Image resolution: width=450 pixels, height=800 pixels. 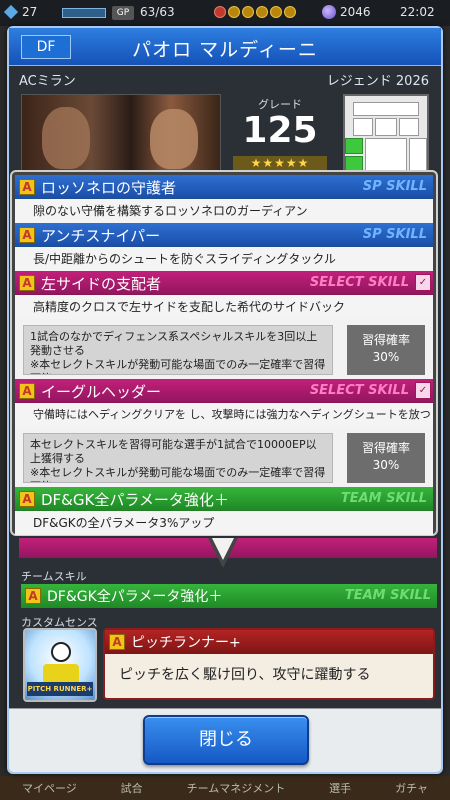 What do you see at coordinates (280, 164) in the screenshot?
I see `rarity-stars: ★★★★★` at bounding box center [280, 164].